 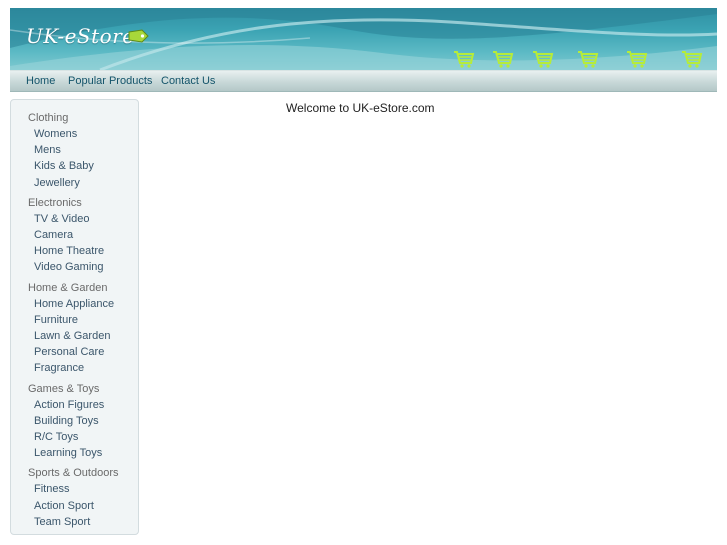 I want to click on category-heading-clothing: Clothing, so click(x=48, y=118).